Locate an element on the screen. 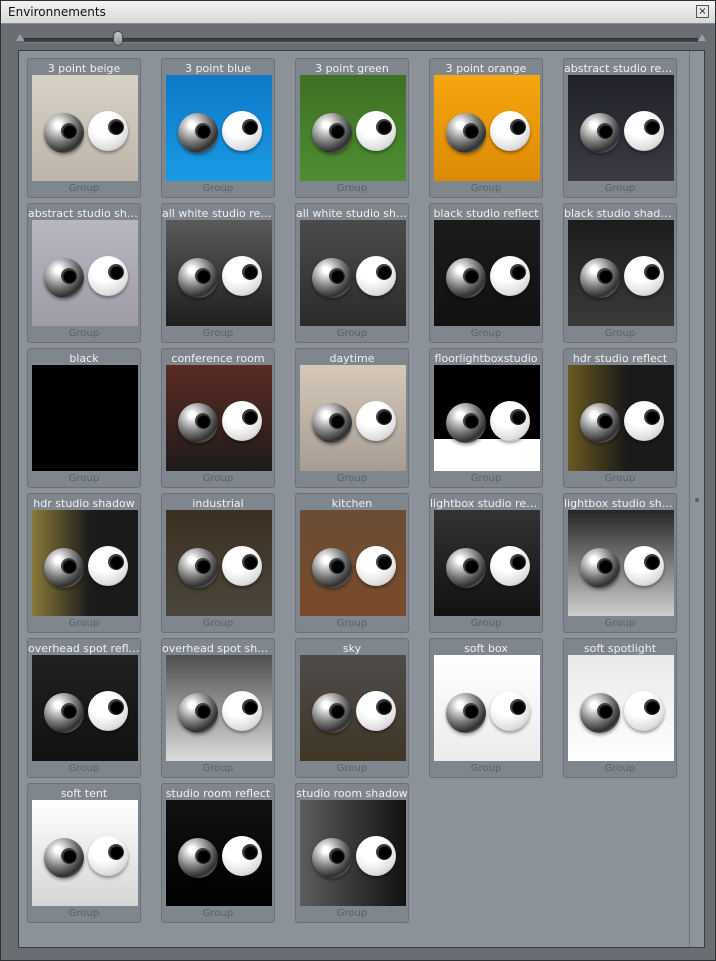  environment-item-label: 3 point orange is located at coordinates (486, 68).